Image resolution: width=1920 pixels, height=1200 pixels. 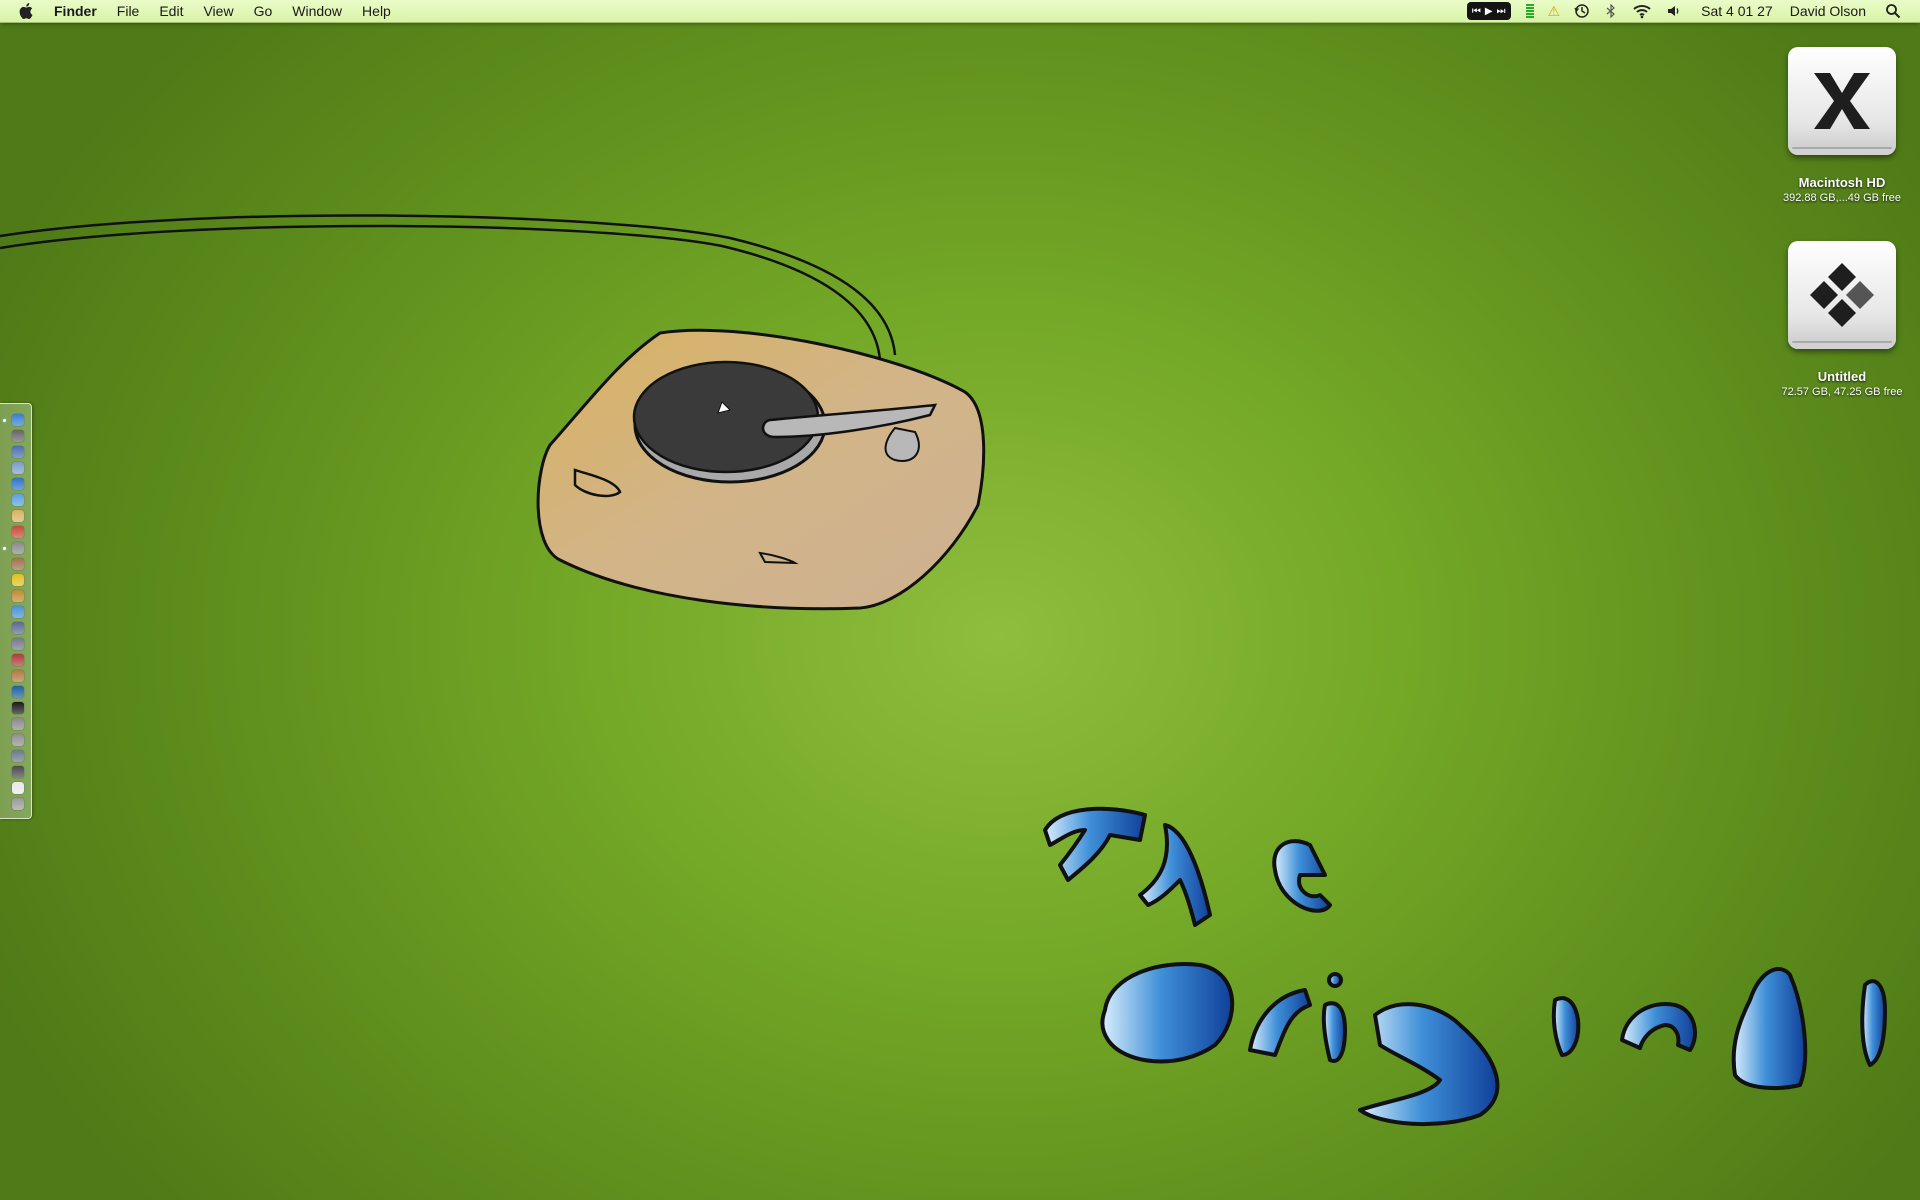 I want to click on menu-edit: Edit, so click(x=171, y=11).